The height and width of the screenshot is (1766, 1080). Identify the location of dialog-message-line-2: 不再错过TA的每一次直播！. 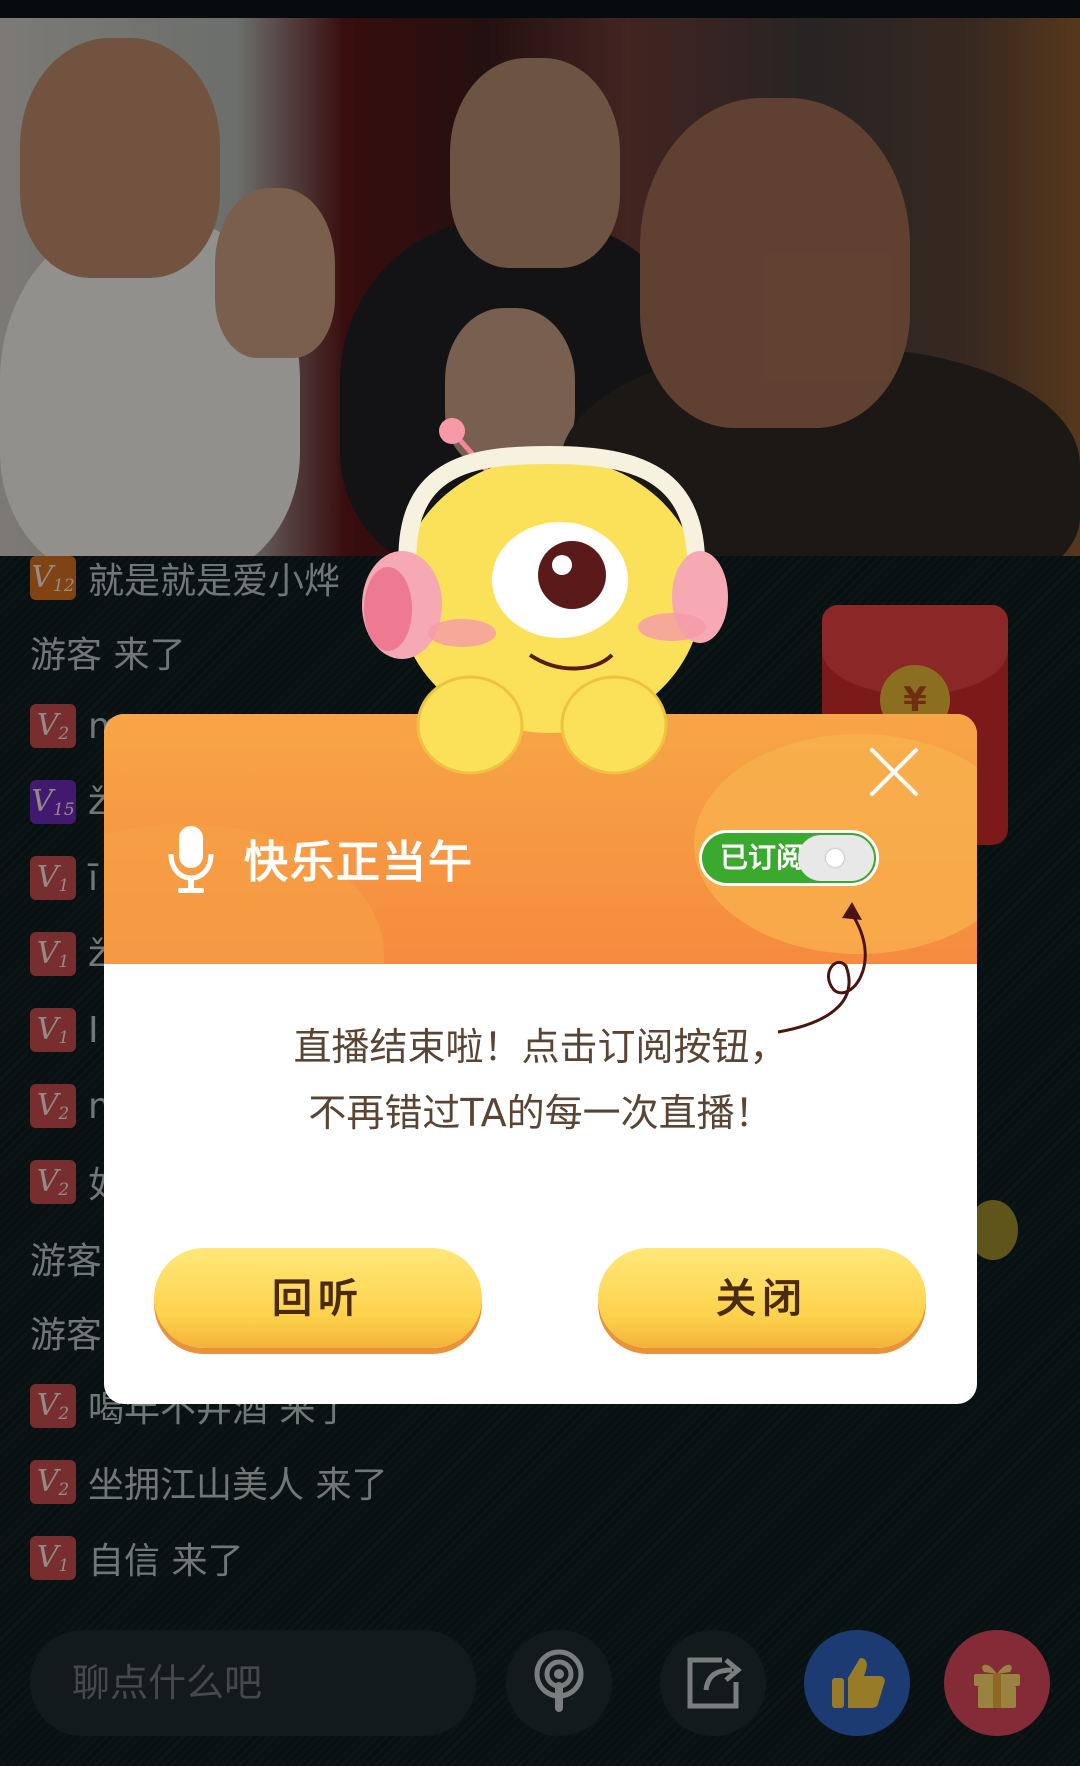
(540, 1113).